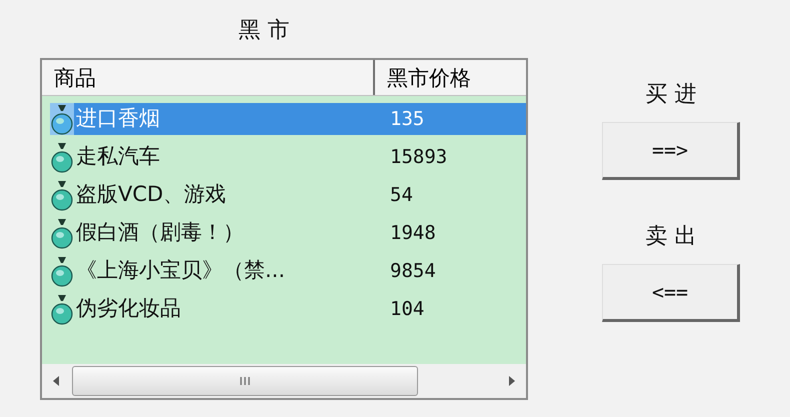  Describe the element at coordinates (412, 271) in the screenshot. I see `item-price: 9854` at that location.